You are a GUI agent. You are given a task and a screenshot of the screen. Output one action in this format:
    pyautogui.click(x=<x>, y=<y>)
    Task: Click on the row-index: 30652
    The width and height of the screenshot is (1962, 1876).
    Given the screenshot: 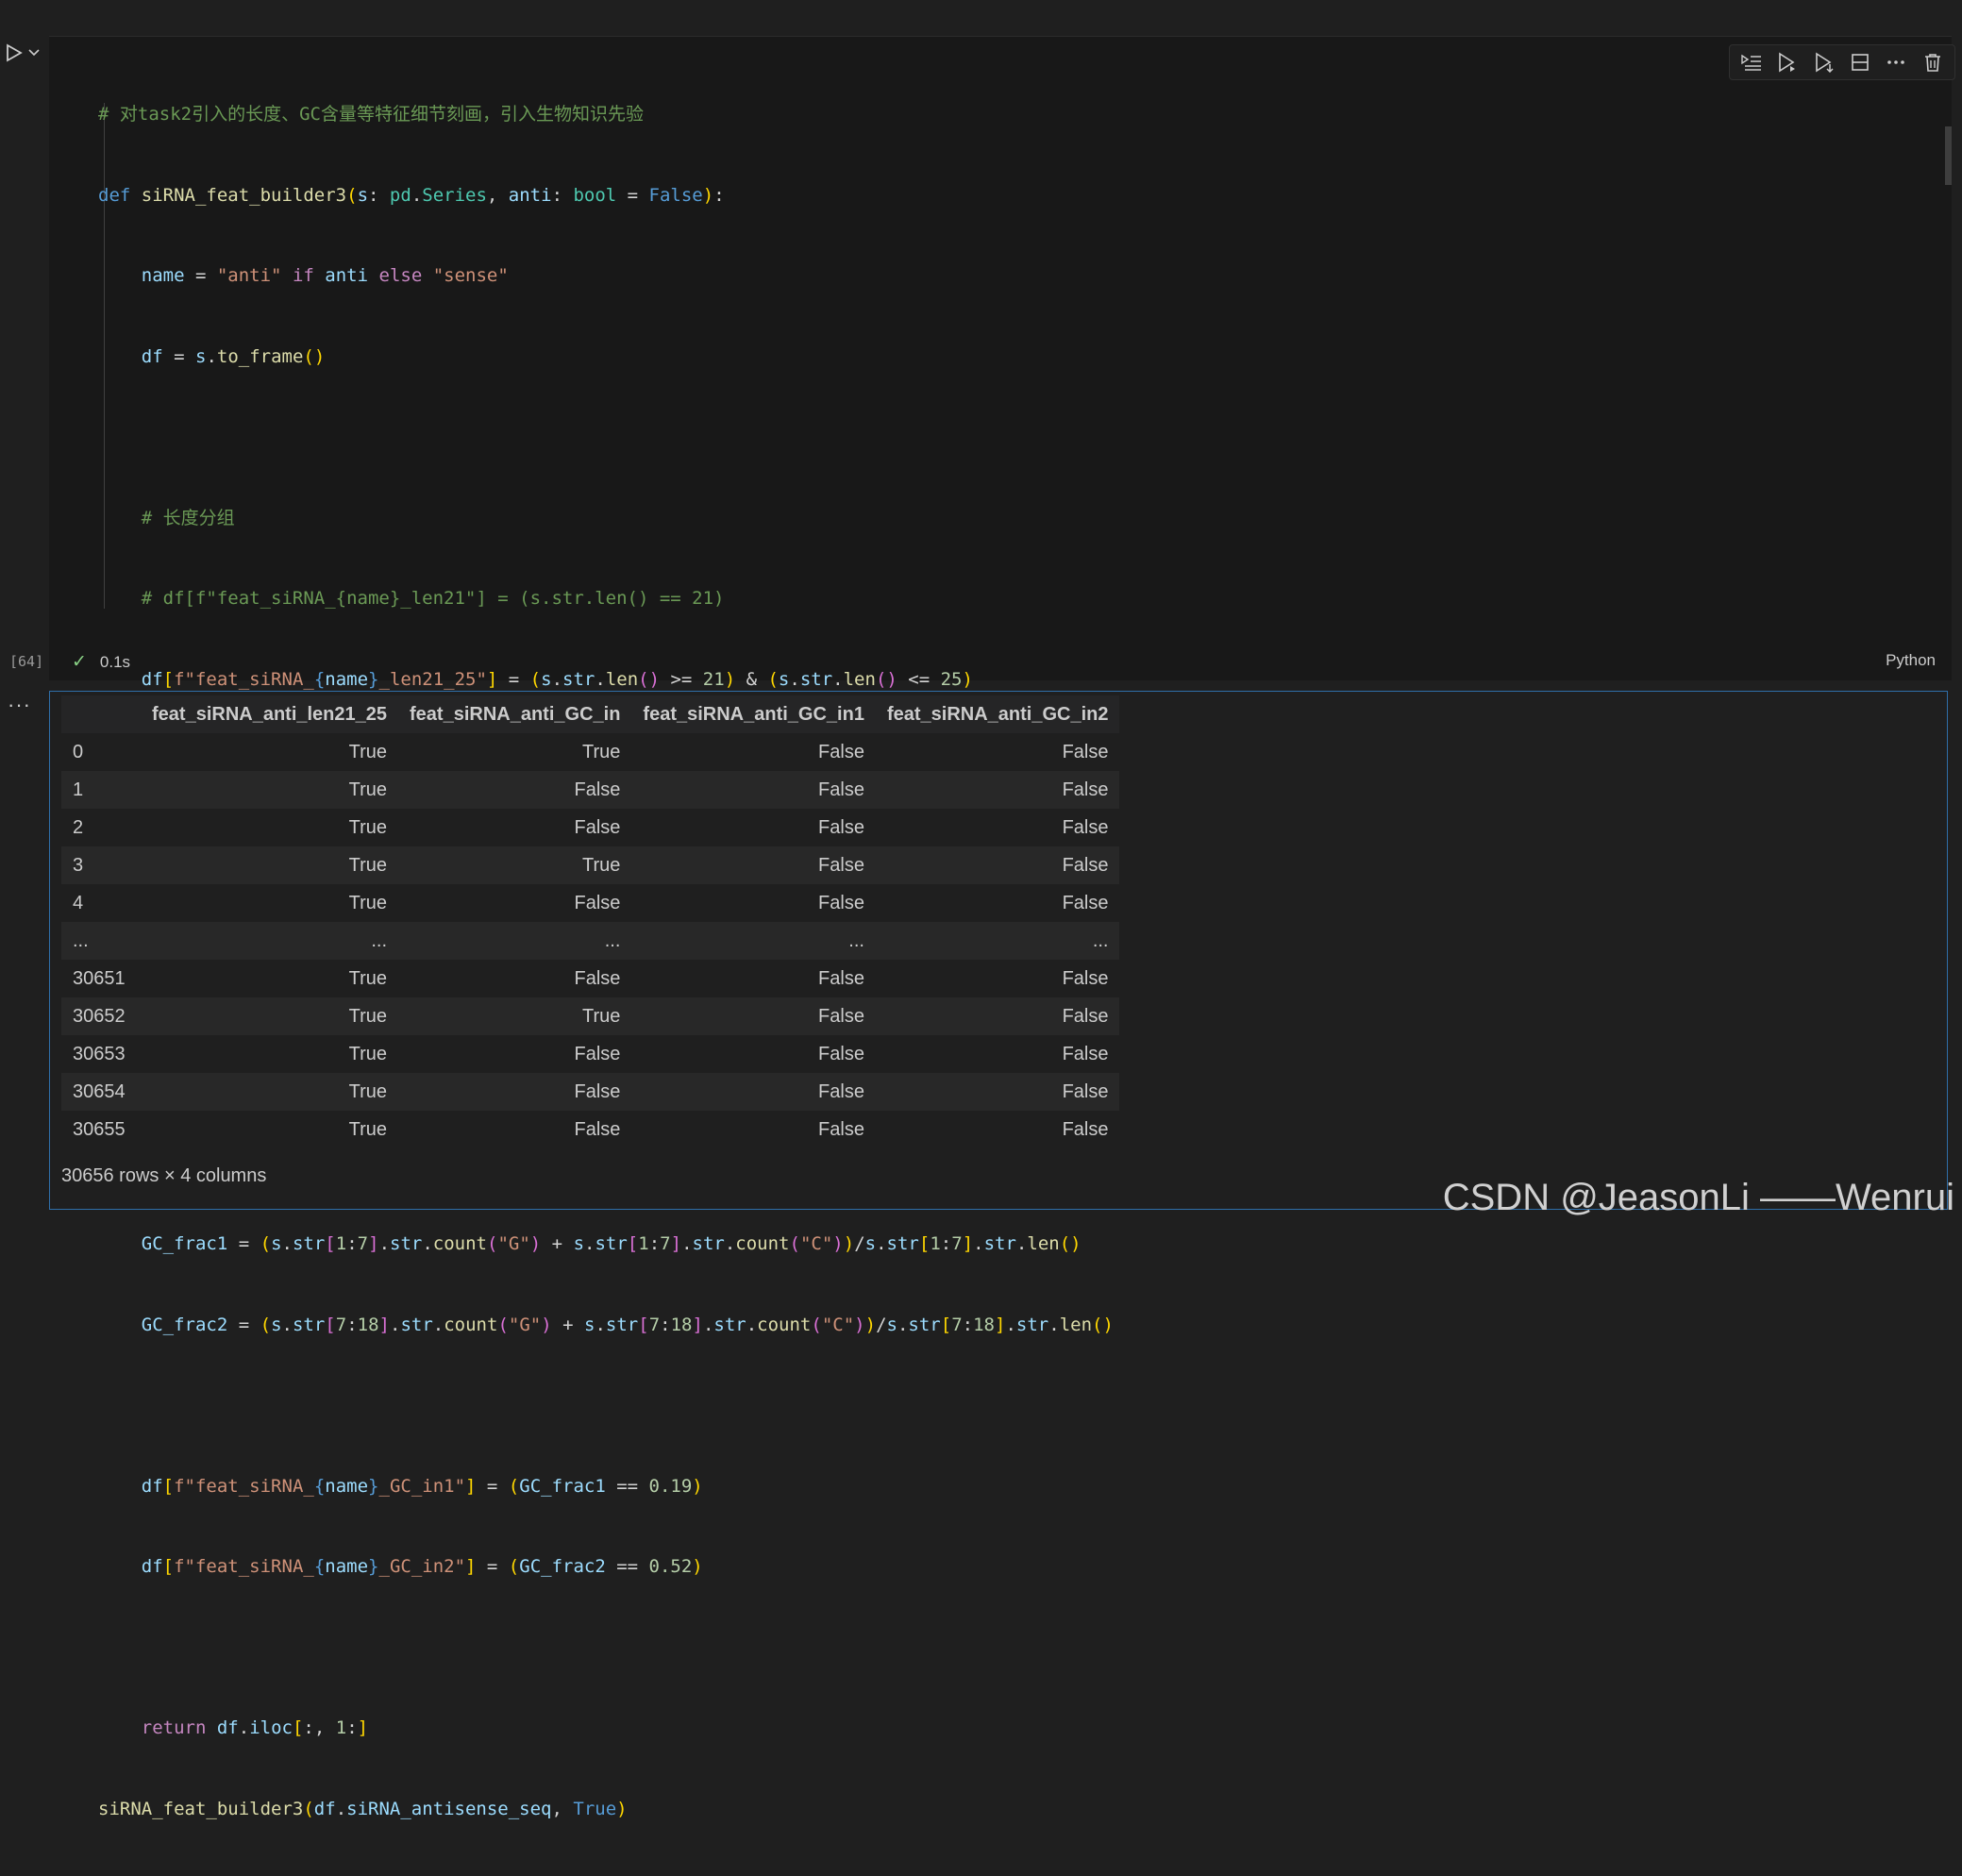 What is the action you would take?
    pyautogui.click(x=101, y=1016)
    